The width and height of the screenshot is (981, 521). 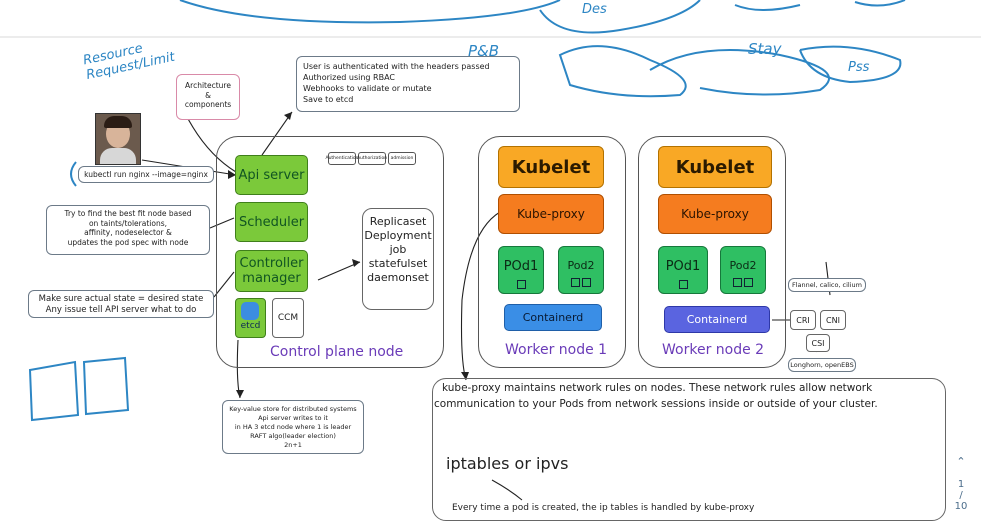 I want to click on etcd-line-5: 2n+1, so click(x=293, y=445).